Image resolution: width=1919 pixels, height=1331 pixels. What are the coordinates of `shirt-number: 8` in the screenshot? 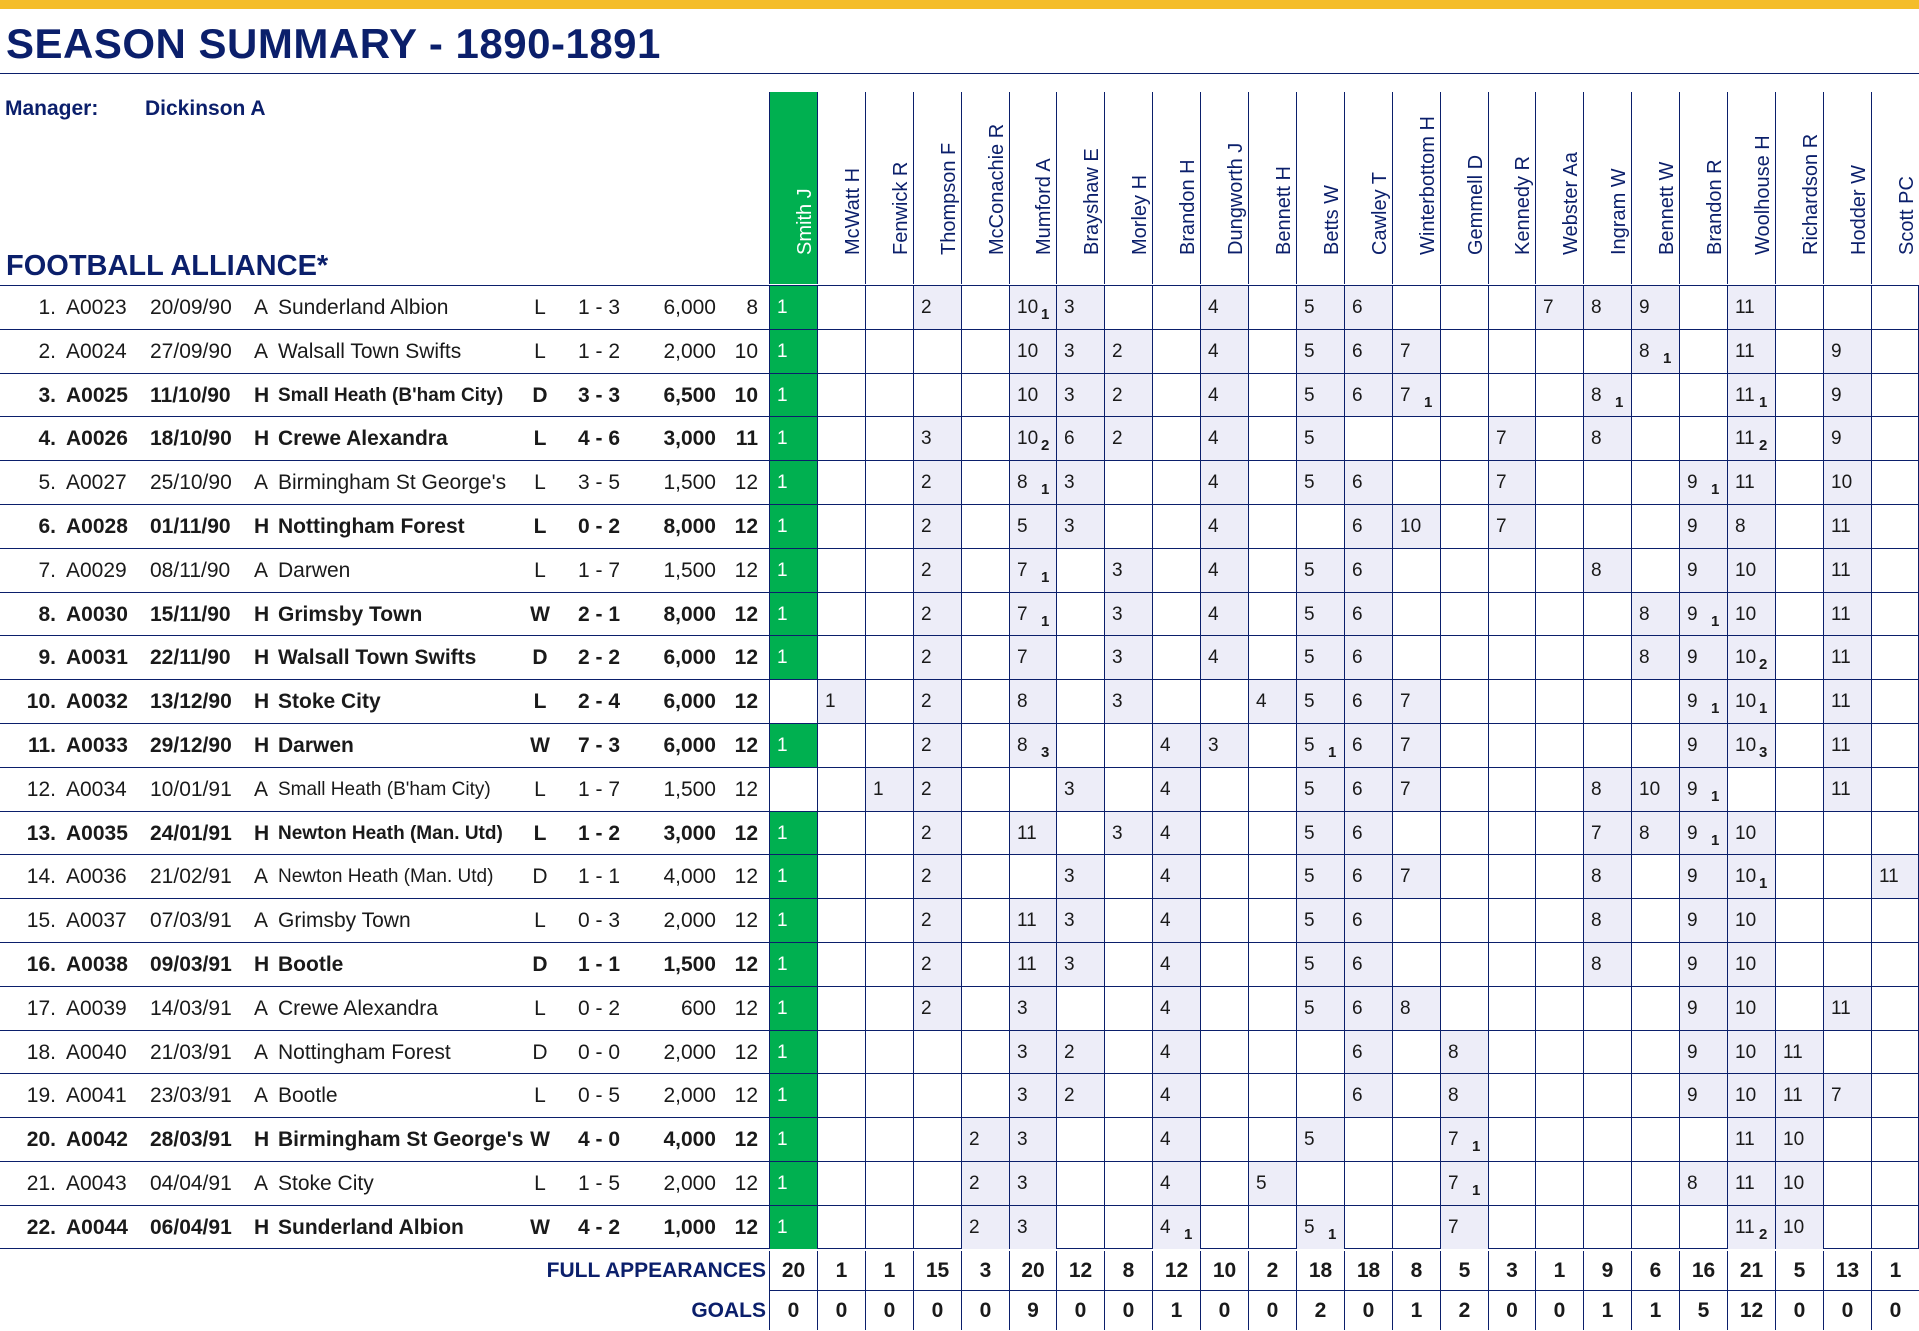 It's located at (1022, 482).